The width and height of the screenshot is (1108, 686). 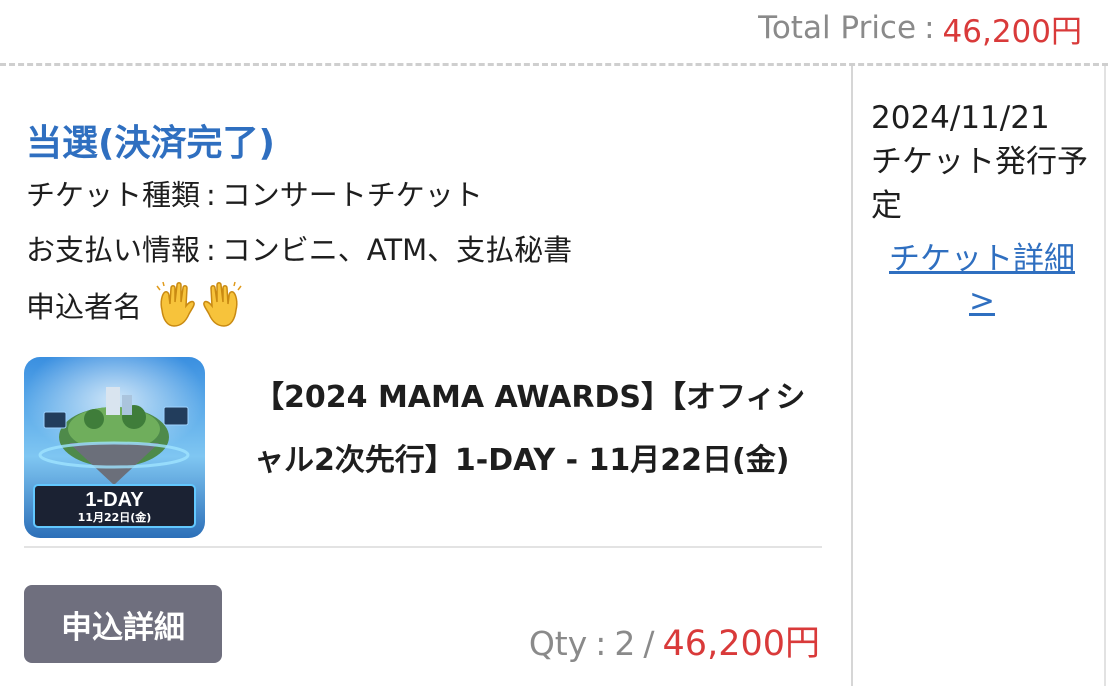 I want to click on ticket-issue-text: チケット発行予定, so click(x=979, y=184).